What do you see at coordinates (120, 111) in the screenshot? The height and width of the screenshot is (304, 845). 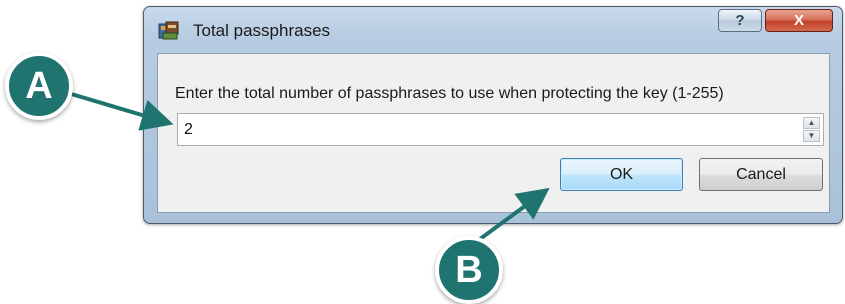 I see `callout-a-arrow` at bounding box center [120, 111].